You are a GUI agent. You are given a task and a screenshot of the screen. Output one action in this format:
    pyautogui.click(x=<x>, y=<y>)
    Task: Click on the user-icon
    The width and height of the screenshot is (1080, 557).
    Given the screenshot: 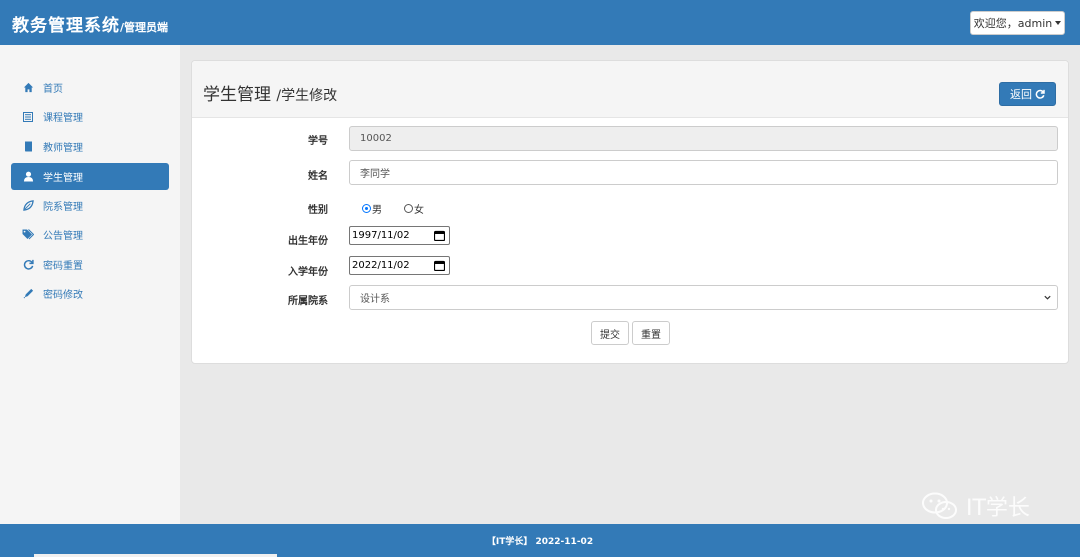 What is the action you would take?
    pyautogui.click(x=28, y=177)
    